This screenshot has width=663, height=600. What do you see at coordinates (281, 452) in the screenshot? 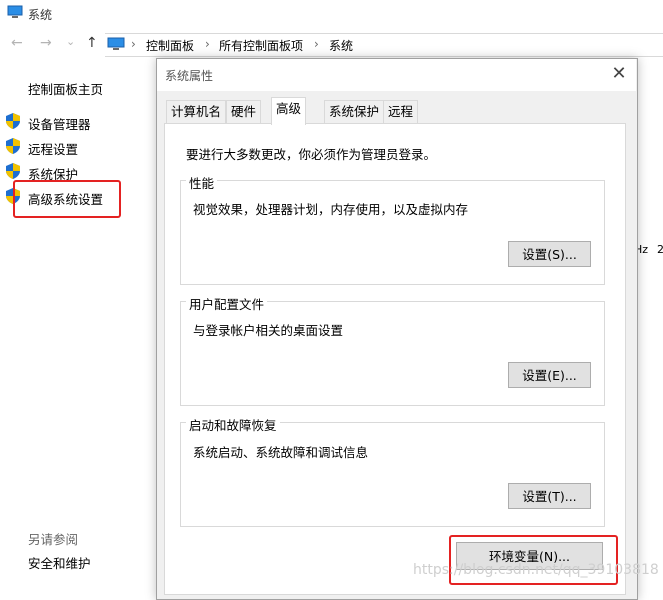
I see `startup-recovery-description: 系统启动、系统故障和调试信息` at bounding box center [281, 452].